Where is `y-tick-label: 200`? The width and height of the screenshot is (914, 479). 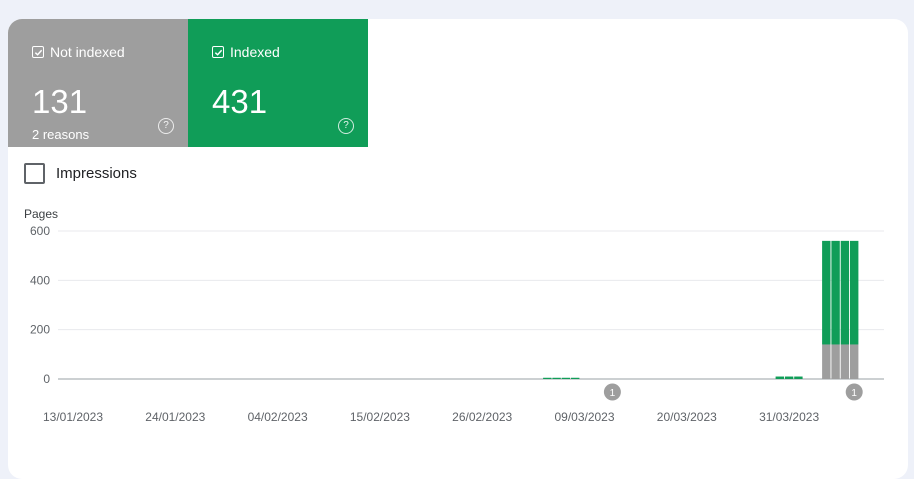
y-tick-label: 200 is located at coordinates (40, 330).